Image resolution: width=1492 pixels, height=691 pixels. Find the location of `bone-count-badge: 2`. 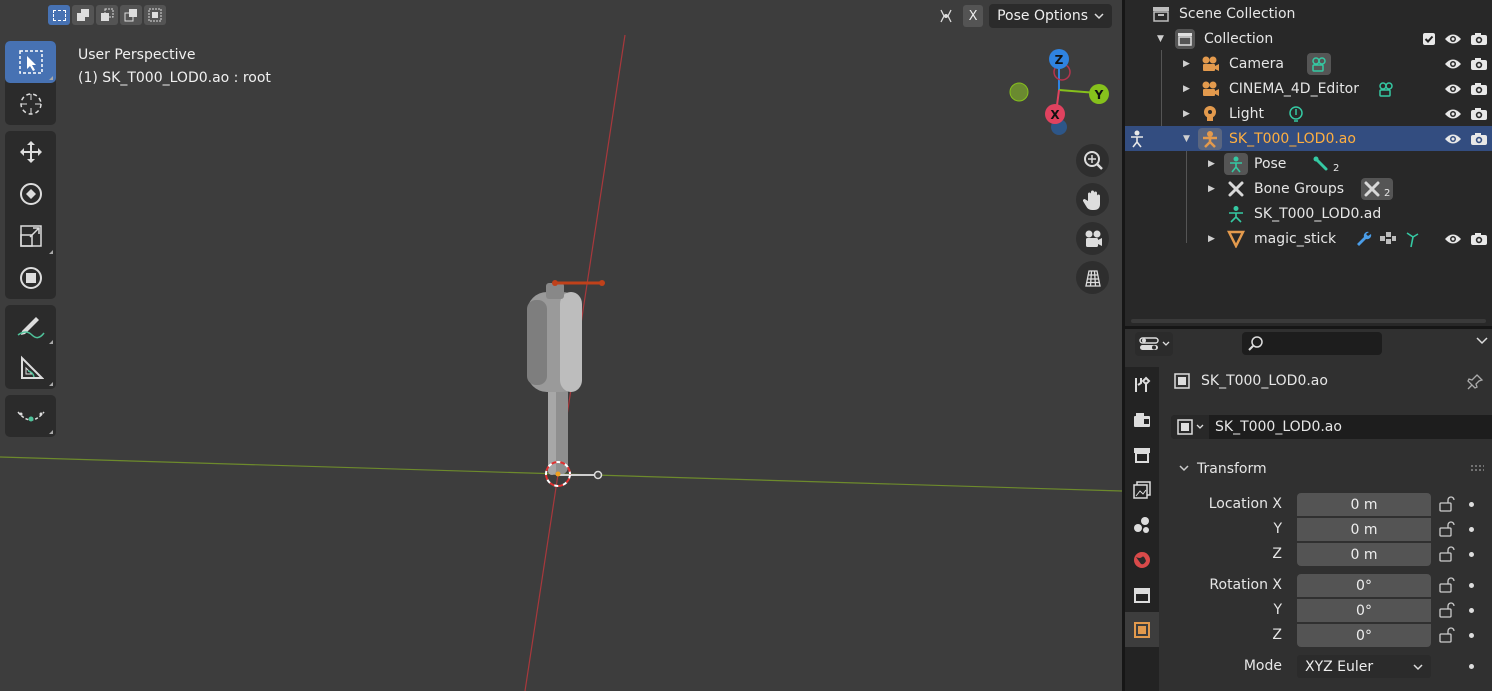

bone-count-badge: 2 is located at coordinates (1326, 163).